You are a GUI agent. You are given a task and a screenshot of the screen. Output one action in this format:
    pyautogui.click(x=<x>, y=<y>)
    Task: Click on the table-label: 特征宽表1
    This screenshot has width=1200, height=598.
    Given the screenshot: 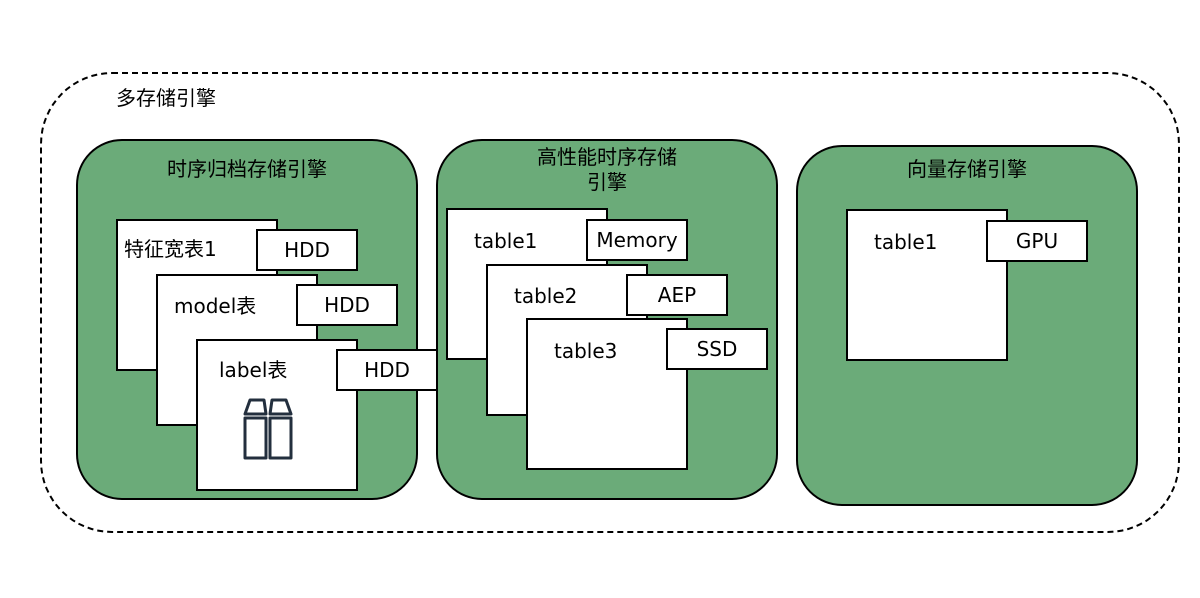 What is the action you would take?
    pyautogui.click(x=170, y=249)
    